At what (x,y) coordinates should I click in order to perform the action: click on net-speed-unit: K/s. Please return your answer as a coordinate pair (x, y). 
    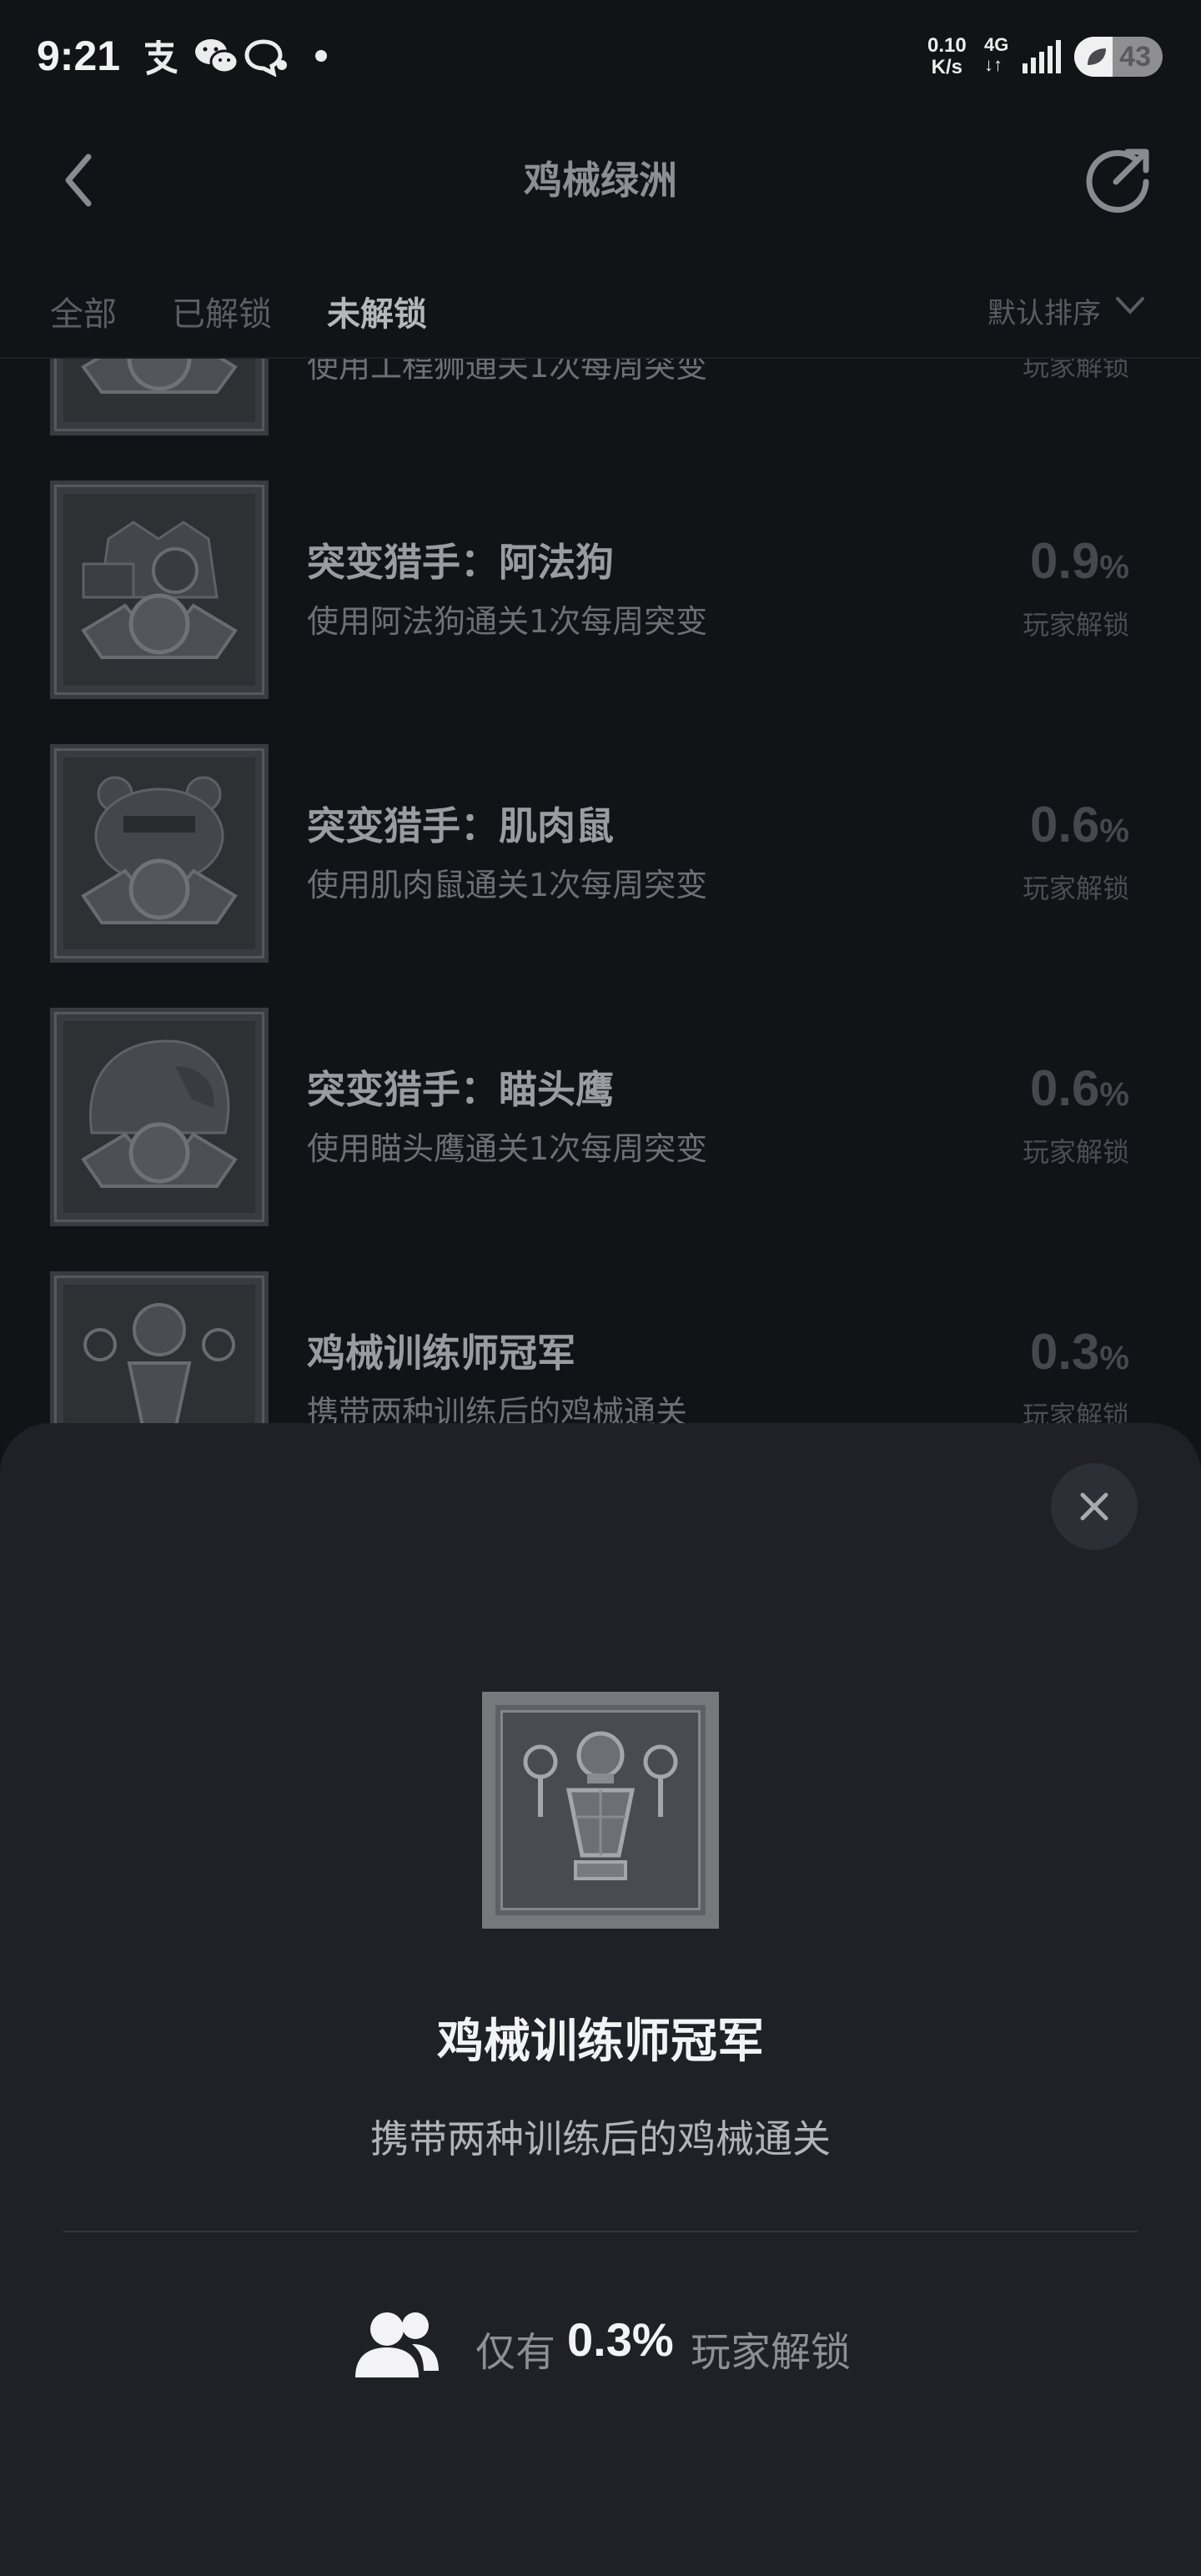
    Looking at the image, I should click on (947, 67).